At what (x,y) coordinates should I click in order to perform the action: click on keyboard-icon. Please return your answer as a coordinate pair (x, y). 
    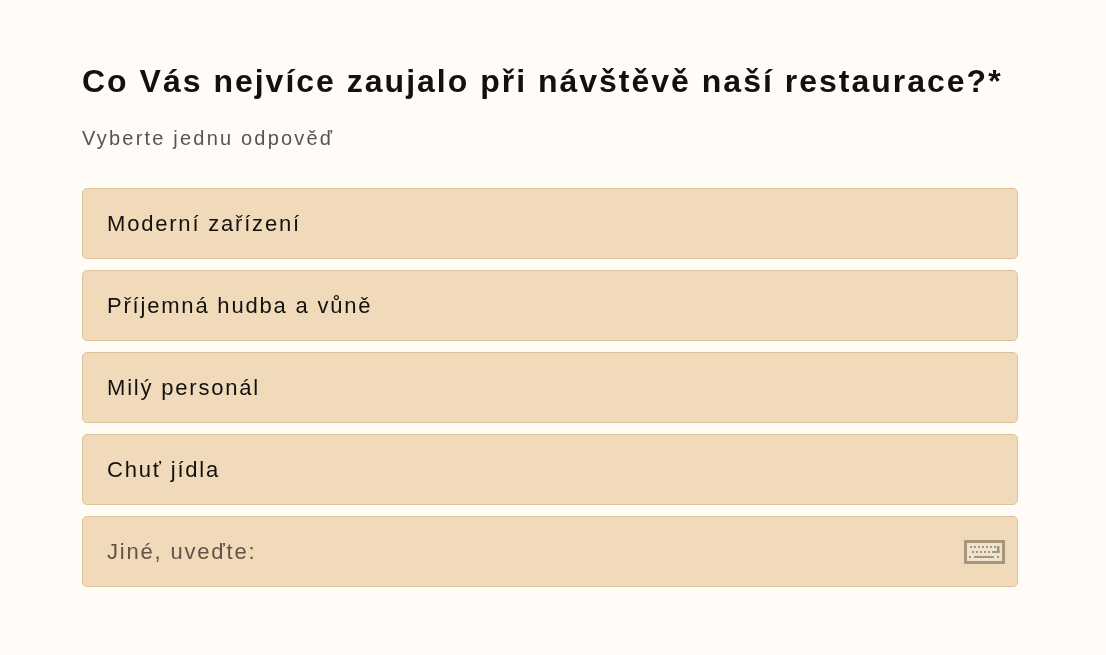
    Looking at the image, I should click on (984, 551).